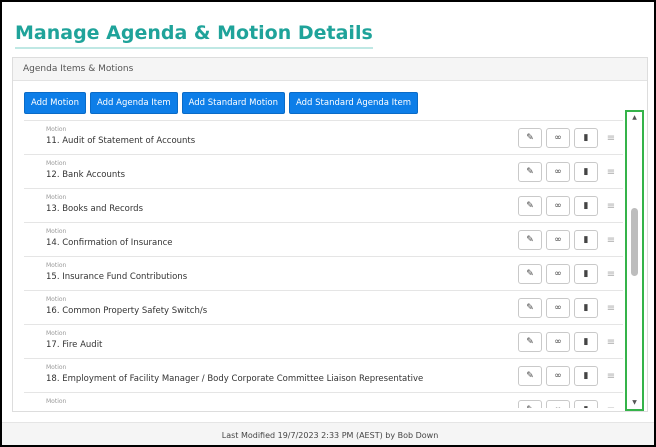  Describe the element at coordinates (634, 242) in the screenshot. I see `scroll-thumb` at that location.